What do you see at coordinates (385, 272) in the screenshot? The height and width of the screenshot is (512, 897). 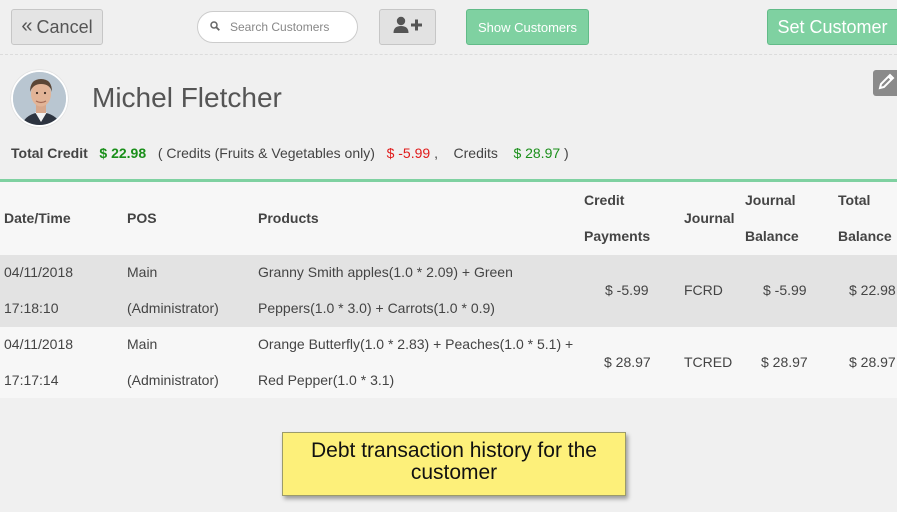 I see `row-products-line1: Granny Smith apples(1.0 * 2.09) + Green` at bounding box center [385, 272].